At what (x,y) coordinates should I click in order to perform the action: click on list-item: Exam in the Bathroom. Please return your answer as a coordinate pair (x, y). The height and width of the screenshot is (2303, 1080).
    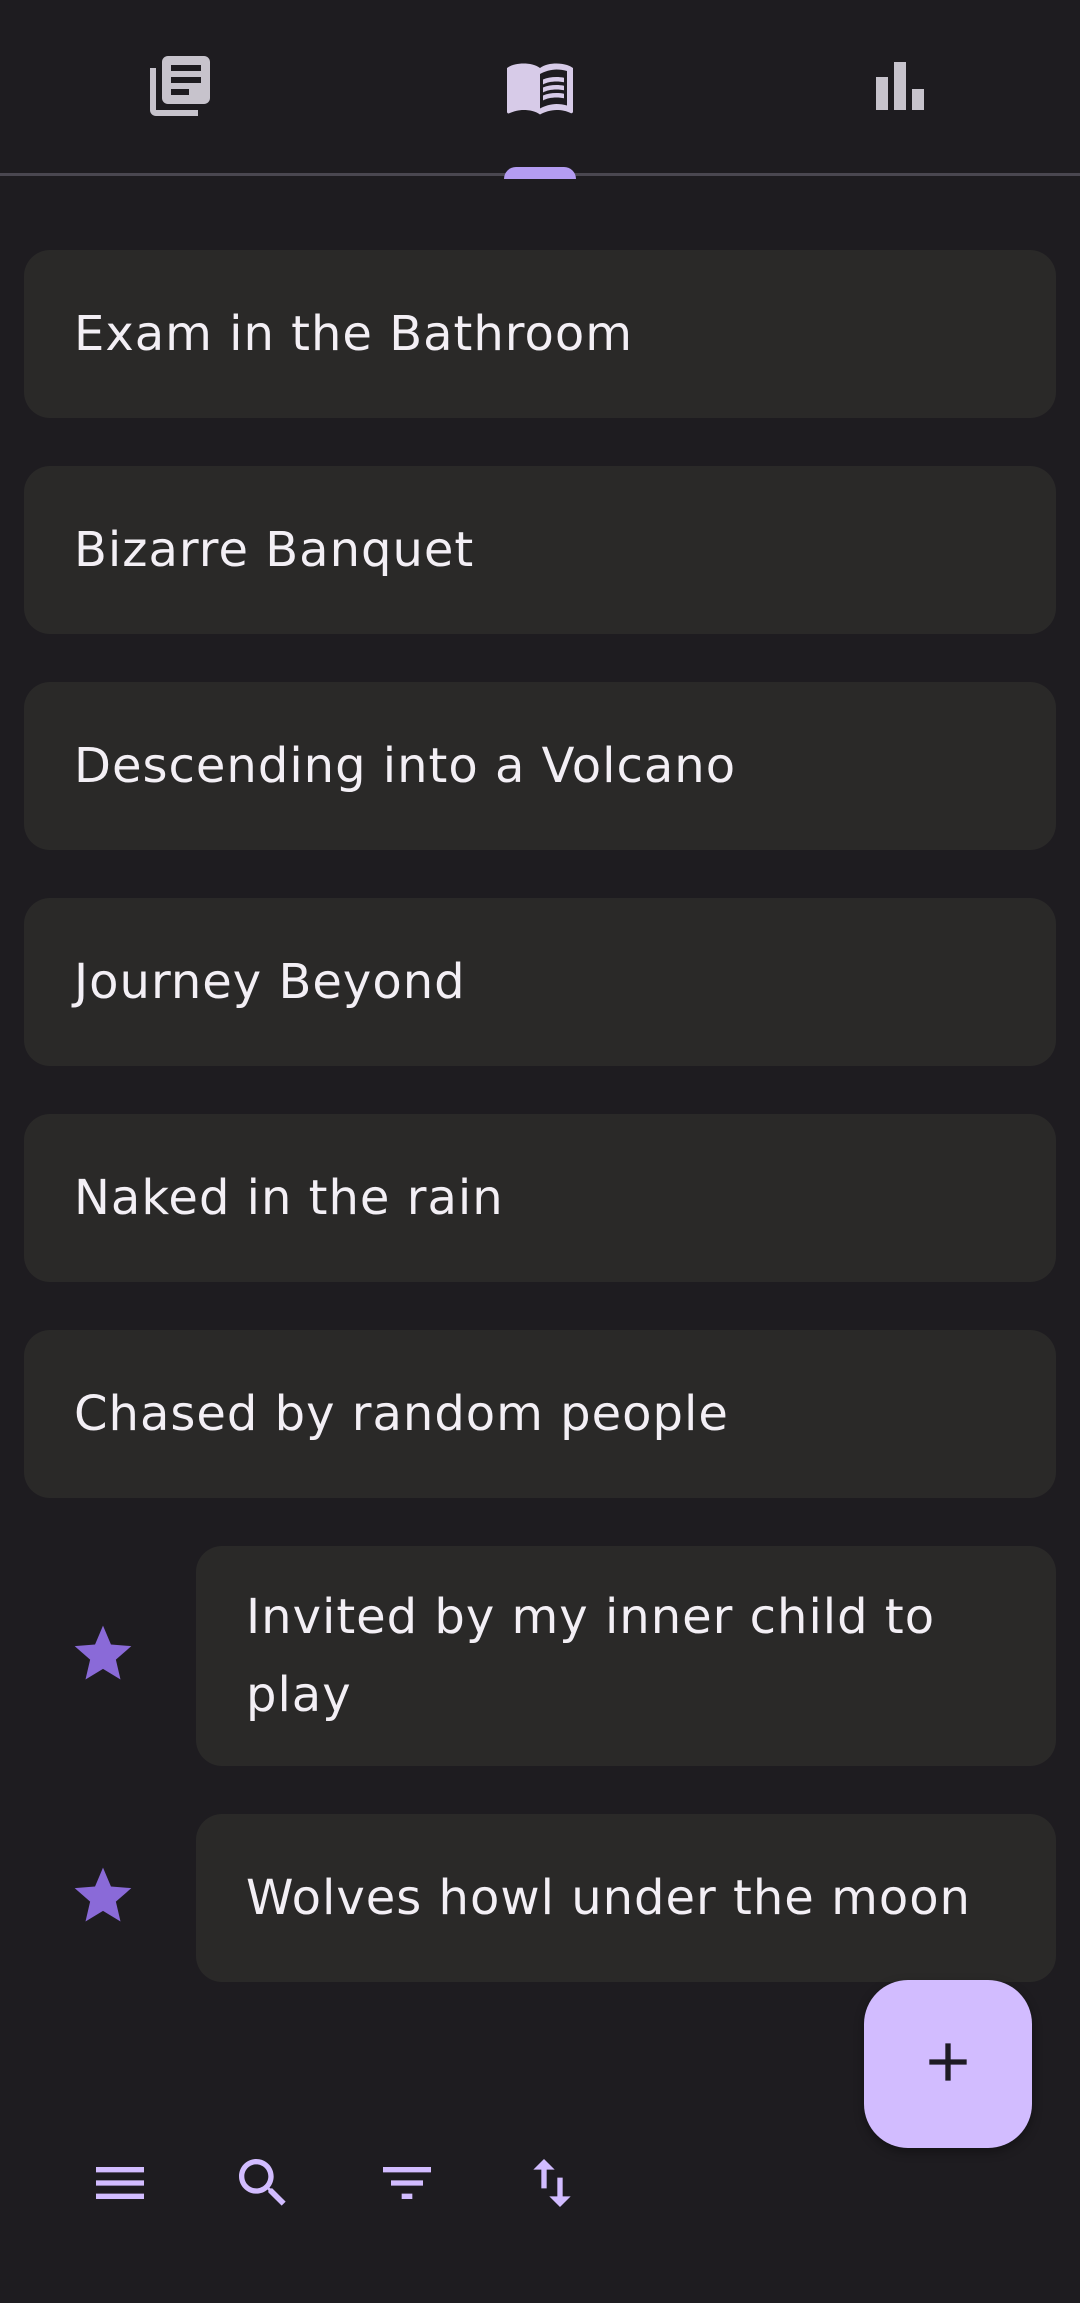
    Looking at the image, I should click on (540, 334).